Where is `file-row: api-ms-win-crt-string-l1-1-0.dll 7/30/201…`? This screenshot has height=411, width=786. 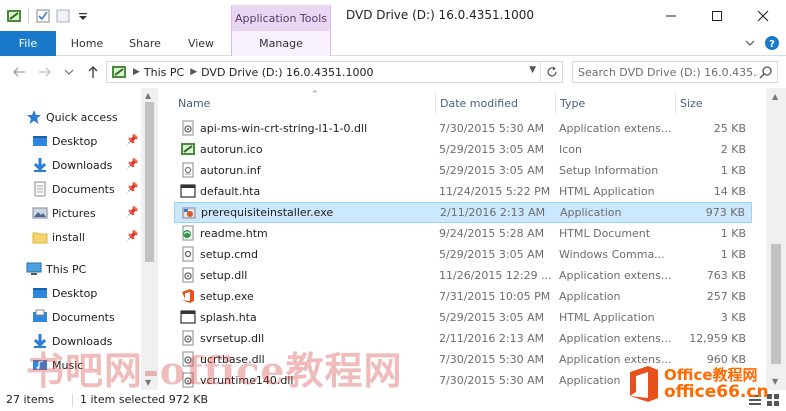
file-row: api-ms-win-crt-string-l1-1-0.dll 7/30/201… is located at coordinates (463, 128).